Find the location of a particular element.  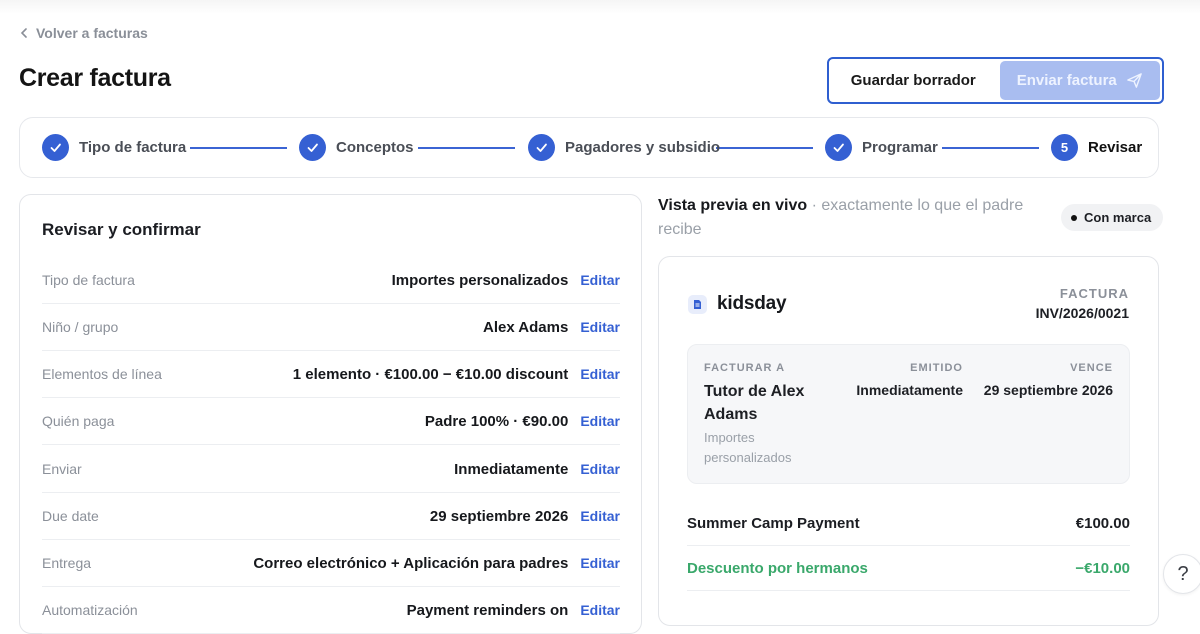

send-icon is located at coordinates (1134, 80).